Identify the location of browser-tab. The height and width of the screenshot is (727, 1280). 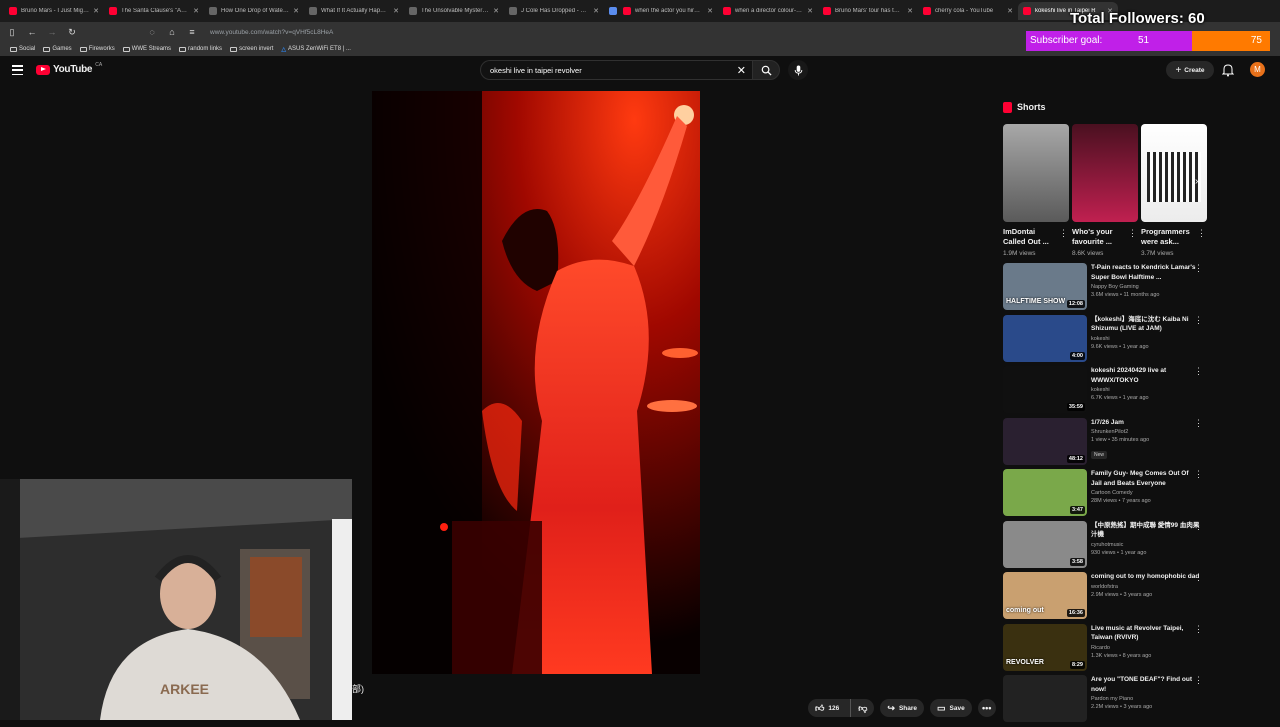
(611, 11).